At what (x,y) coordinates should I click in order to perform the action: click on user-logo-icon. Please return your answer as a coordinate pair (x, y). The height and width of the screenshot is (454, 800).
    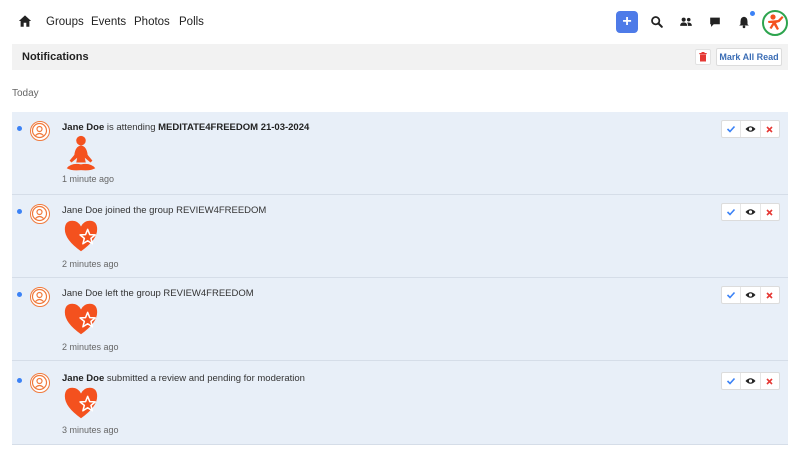
    Looking at the image, I should click on (776, 22).